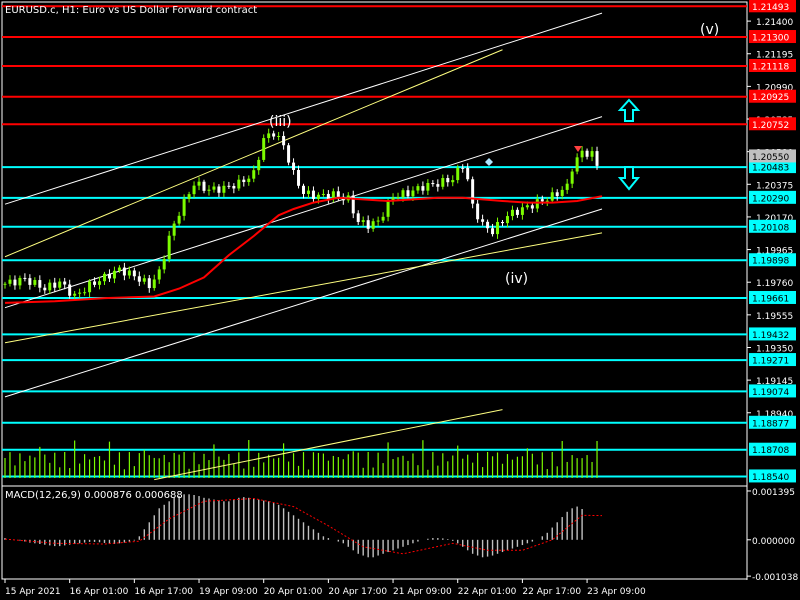 This screenshot has height=600, width=800. Describe the element at coordinates (770, 199) in the screenshot. I see `cyan-level-label: 1.20290` at that location.